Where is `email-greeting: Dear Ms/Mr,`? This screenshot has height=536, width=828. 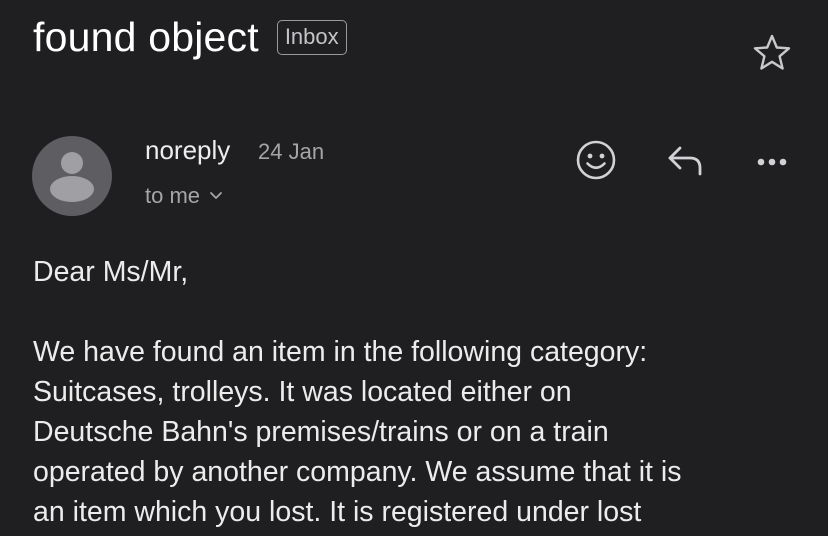 email-greeting: Dear Ms/Mr, is located at coordinates (111, 272).